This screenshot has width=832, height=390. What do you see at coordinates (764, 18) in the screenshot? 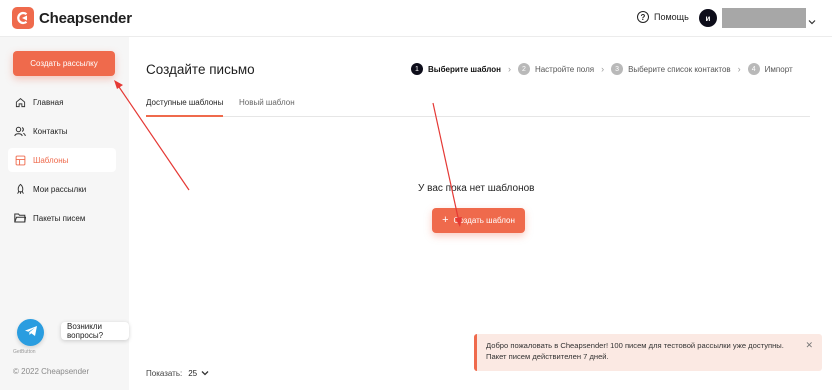
I see `user-name-redacted` at bounding box center [764, 18].